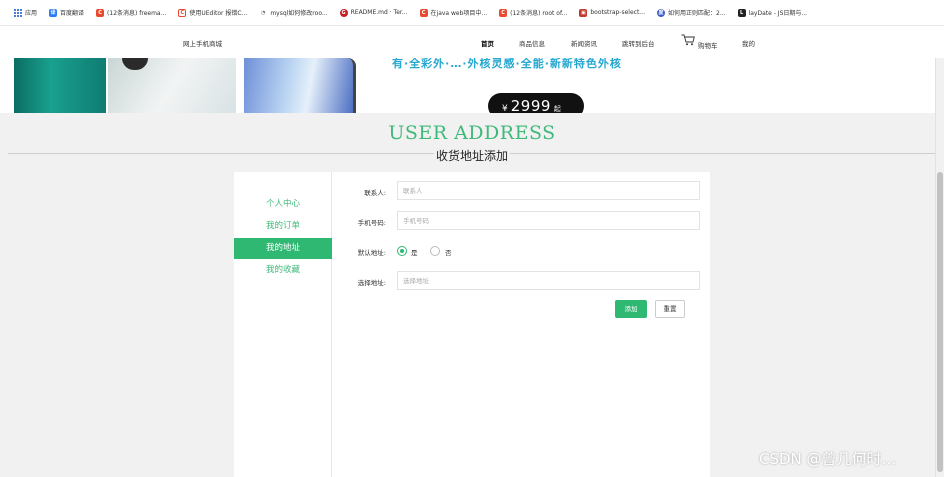  I want to click on reset-button: 重置, so click(670, 309).